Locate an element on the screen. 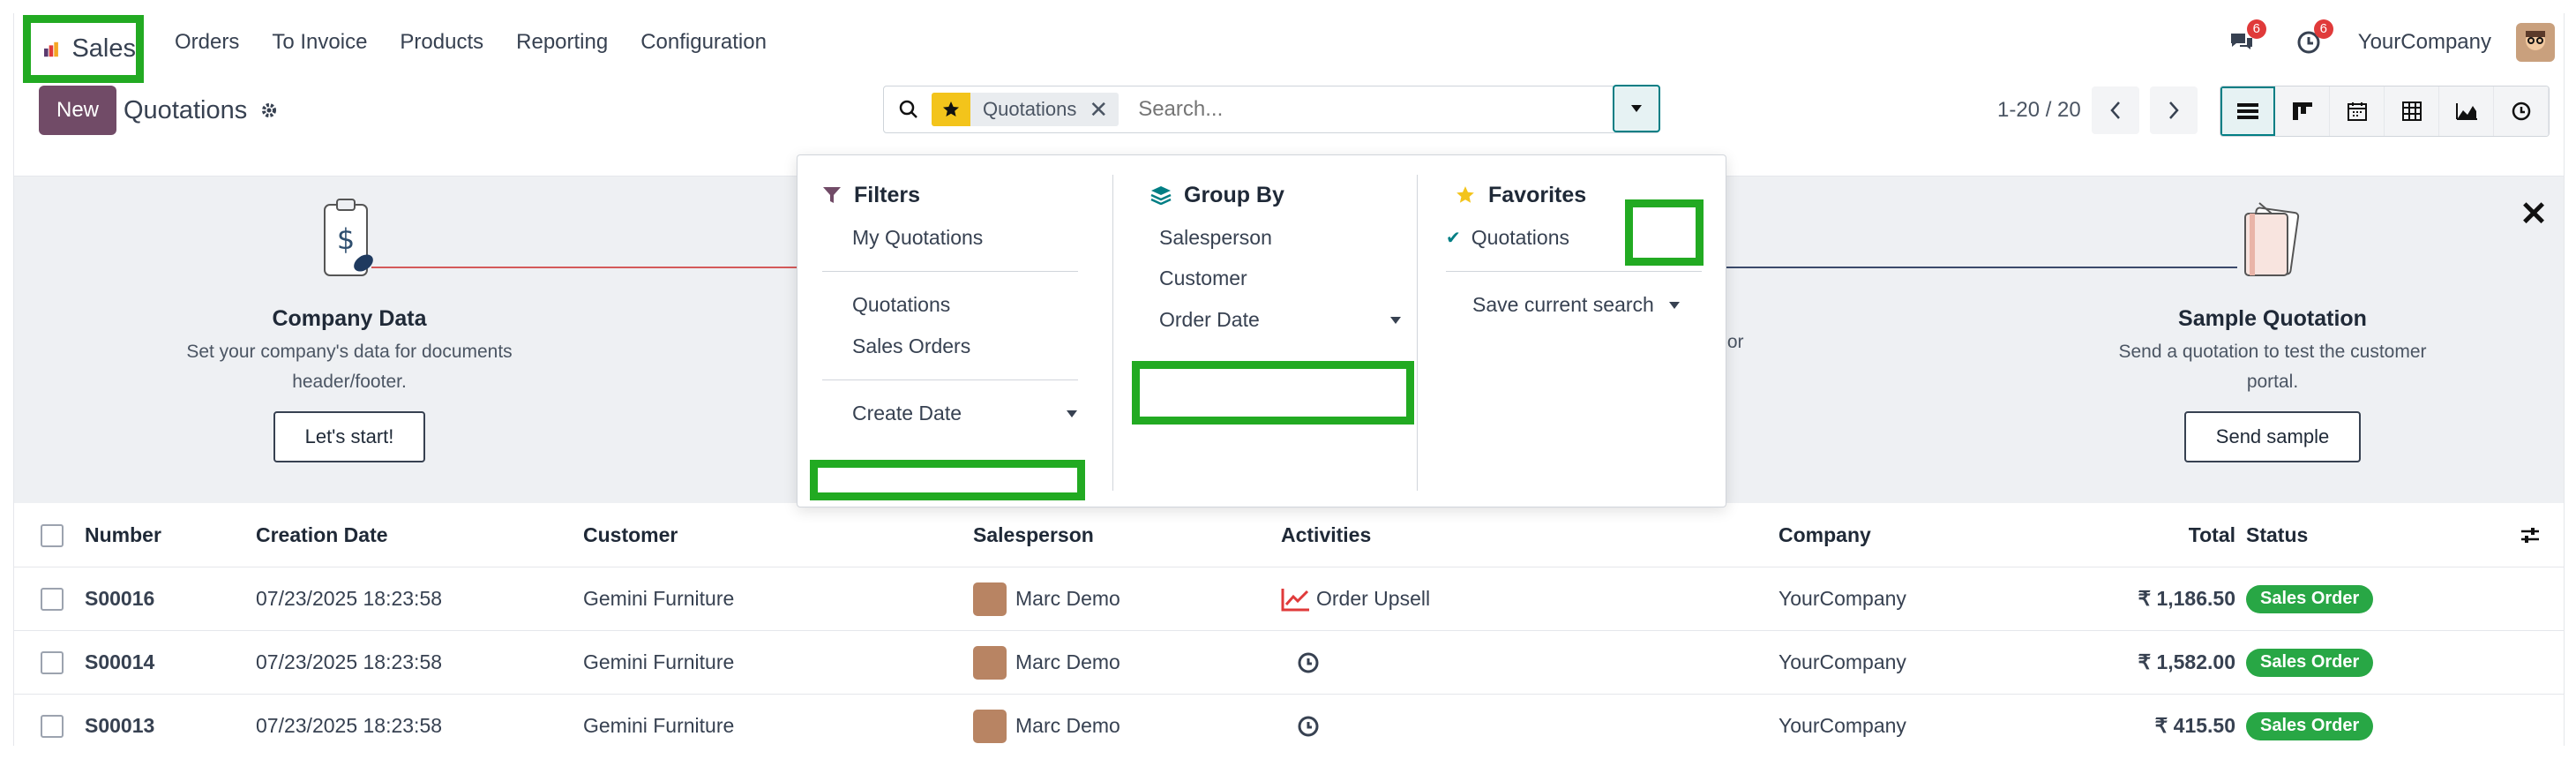  calendar-view-button is located at coordinates (2358, 111).